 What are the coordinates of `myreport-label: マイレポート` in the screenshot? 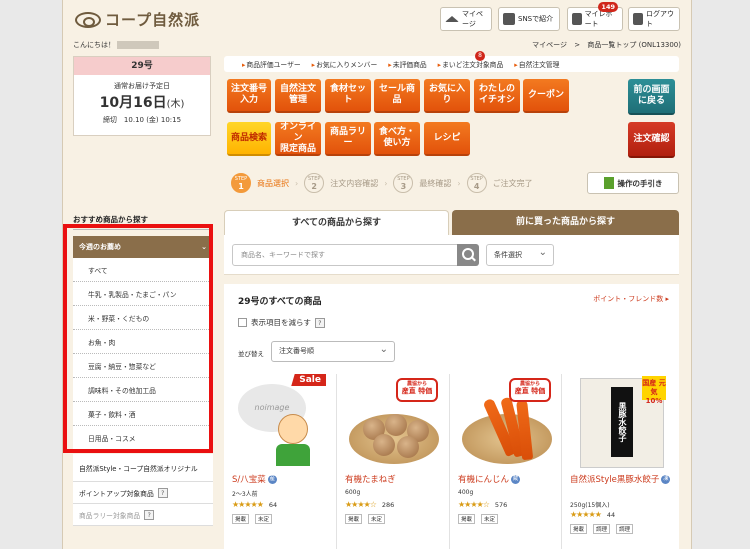 It's located at (598, 19).